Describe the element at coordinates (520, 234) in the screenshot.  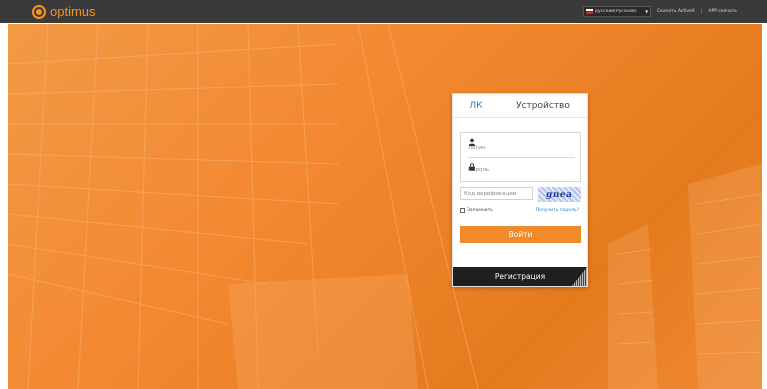
I see `login-button: Войти` at that location.